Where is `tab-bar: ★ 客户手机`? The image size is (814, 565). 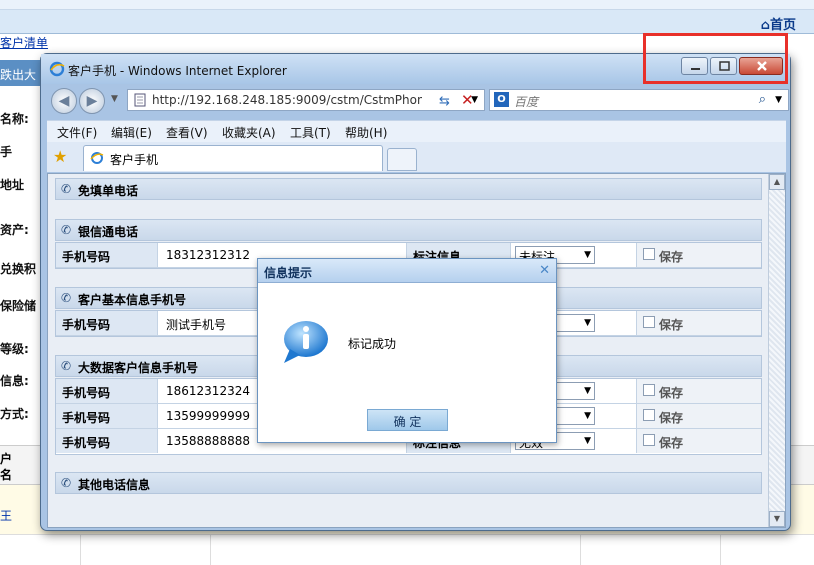 tab-bar: ★ 客户手机 is located at coordinates (416, 157).